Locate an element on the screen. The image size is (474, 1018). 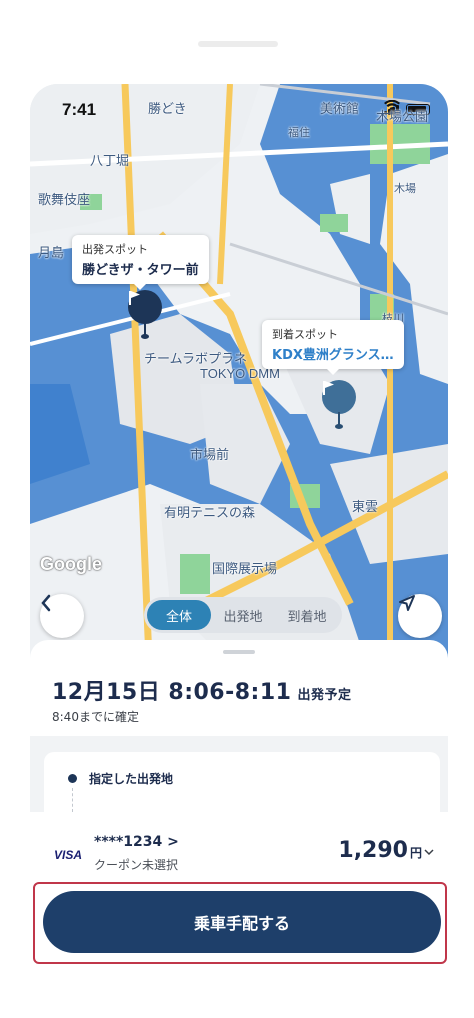
map-label-kiba-park: 木場公園 is located at coordinates (402, 116).